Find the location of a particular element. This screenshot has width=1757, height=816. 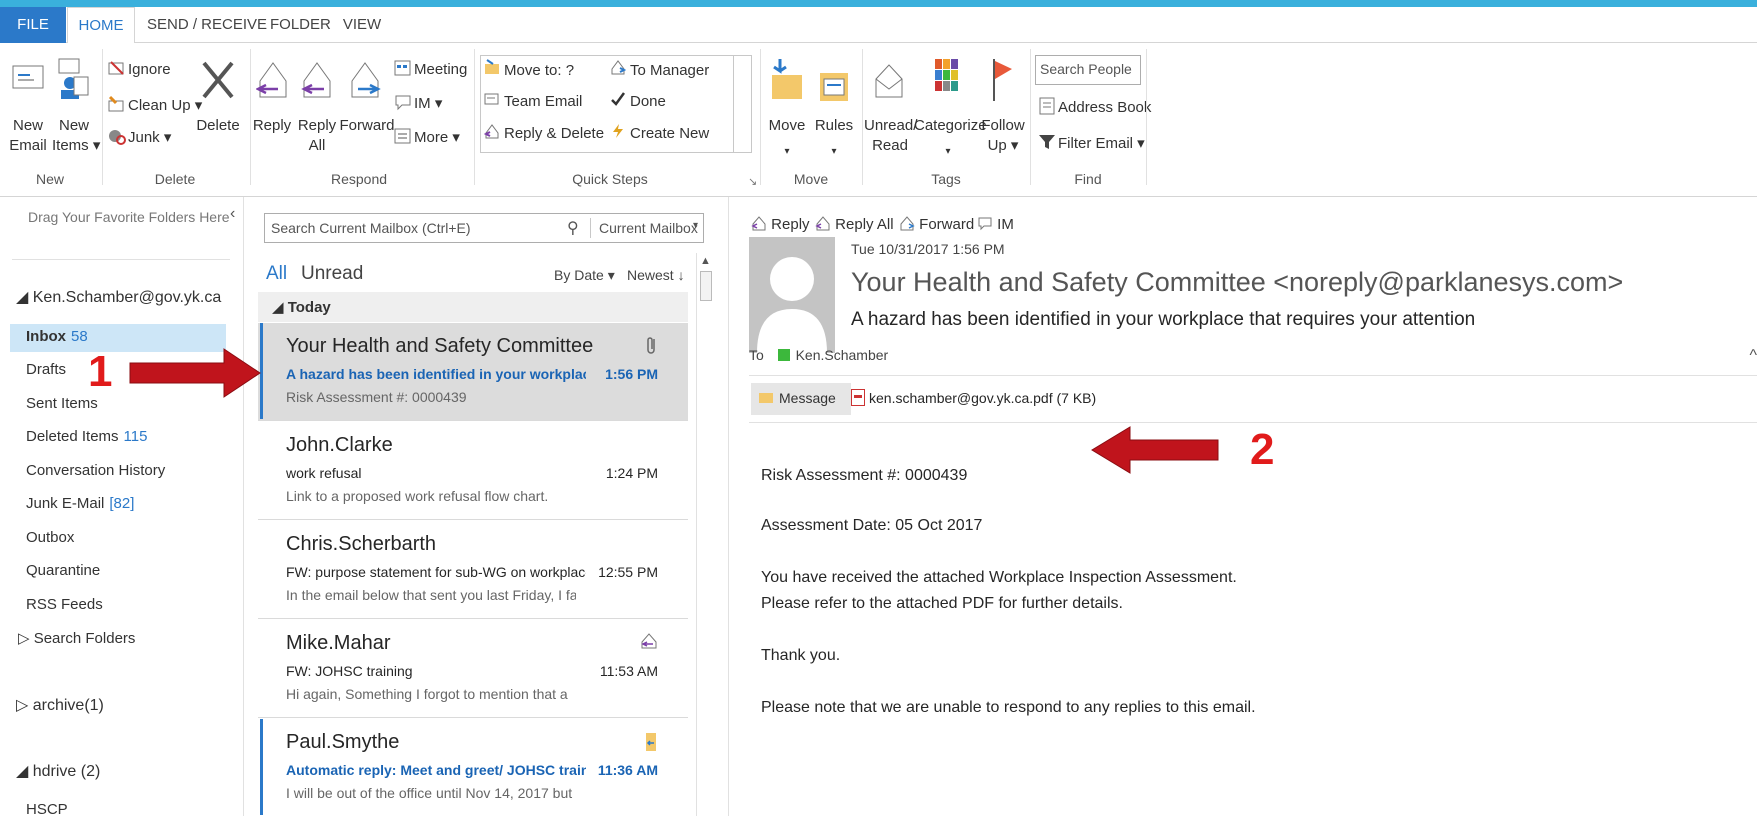

folder-junk-email: Junk E-Mail [82] is located at coordinates (80, 503).